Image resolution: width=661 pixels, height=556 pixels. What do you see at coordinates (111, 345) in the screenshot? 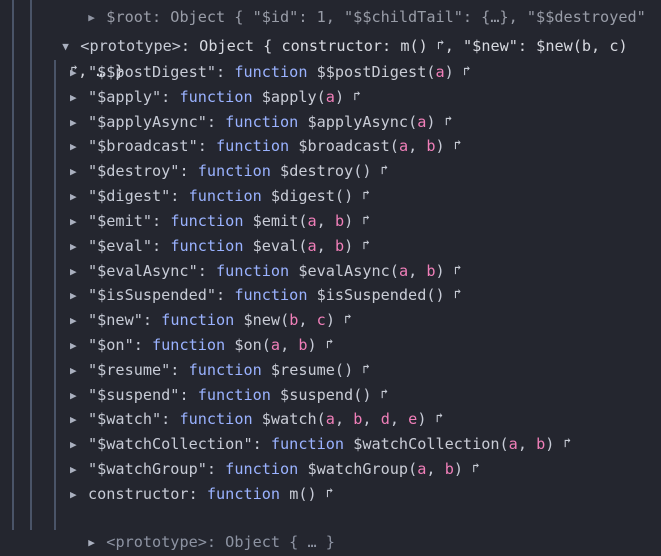
I see `method-key: "$on"` at bounding box center [111, 345].